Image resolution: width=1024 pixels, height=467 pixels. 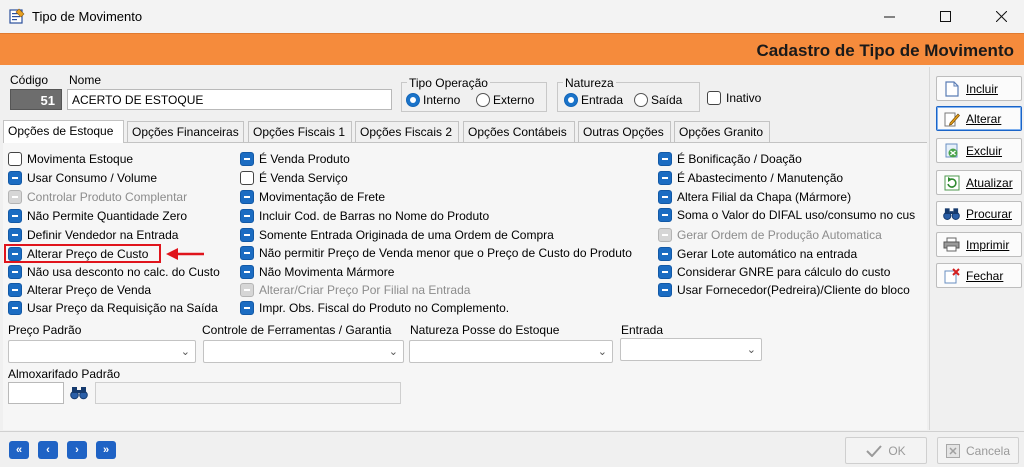 I want to click on close-icon, so click(x=1001, y=16).